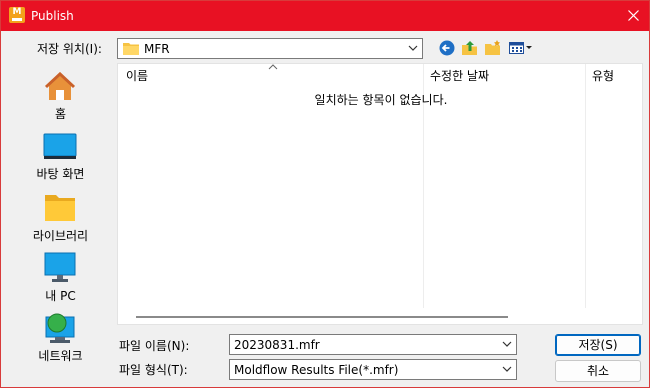  What do you see at coordinates (316, 370) in the screenshot?
I see `filetype-value: Moldflow Results File(*.mfr)` at bounding box center [316, 370].